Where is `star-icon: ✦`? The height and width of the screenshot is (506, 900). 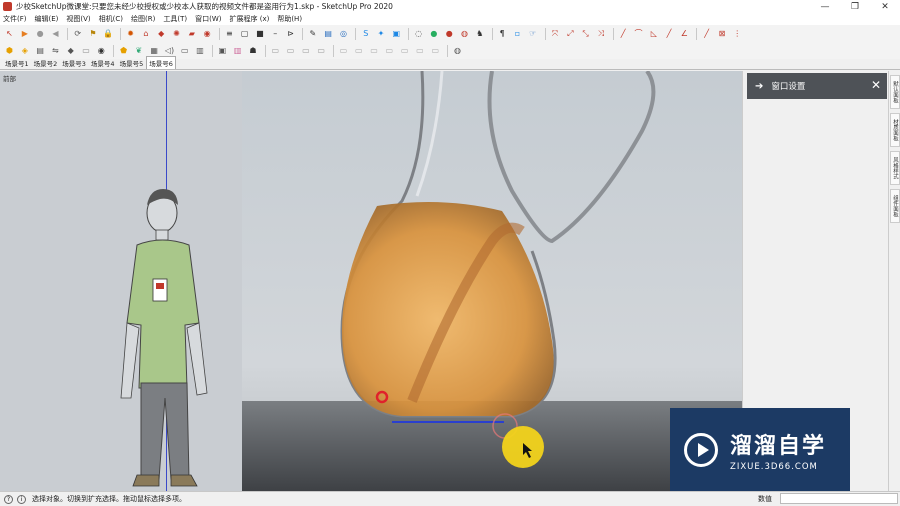 star-icon: ✦ is located at coordinates (381, 33).